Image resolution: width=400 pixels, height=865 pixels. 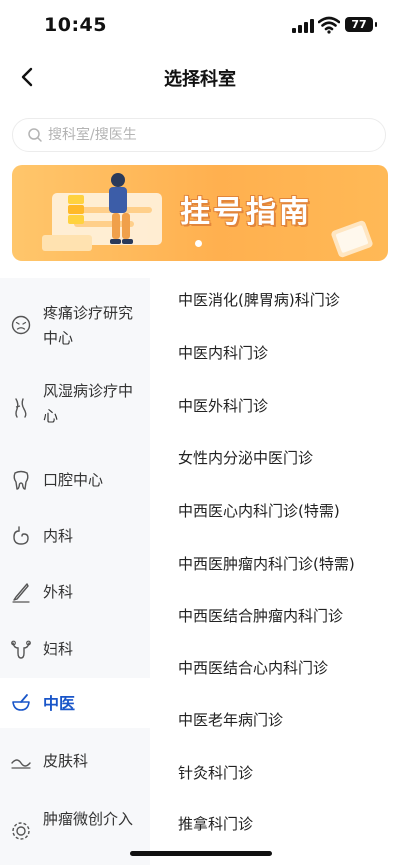 What do you see at coordinates (21, 325) in the screenshot?
I see `face-pain-icon` at bounding box center [21, 325].